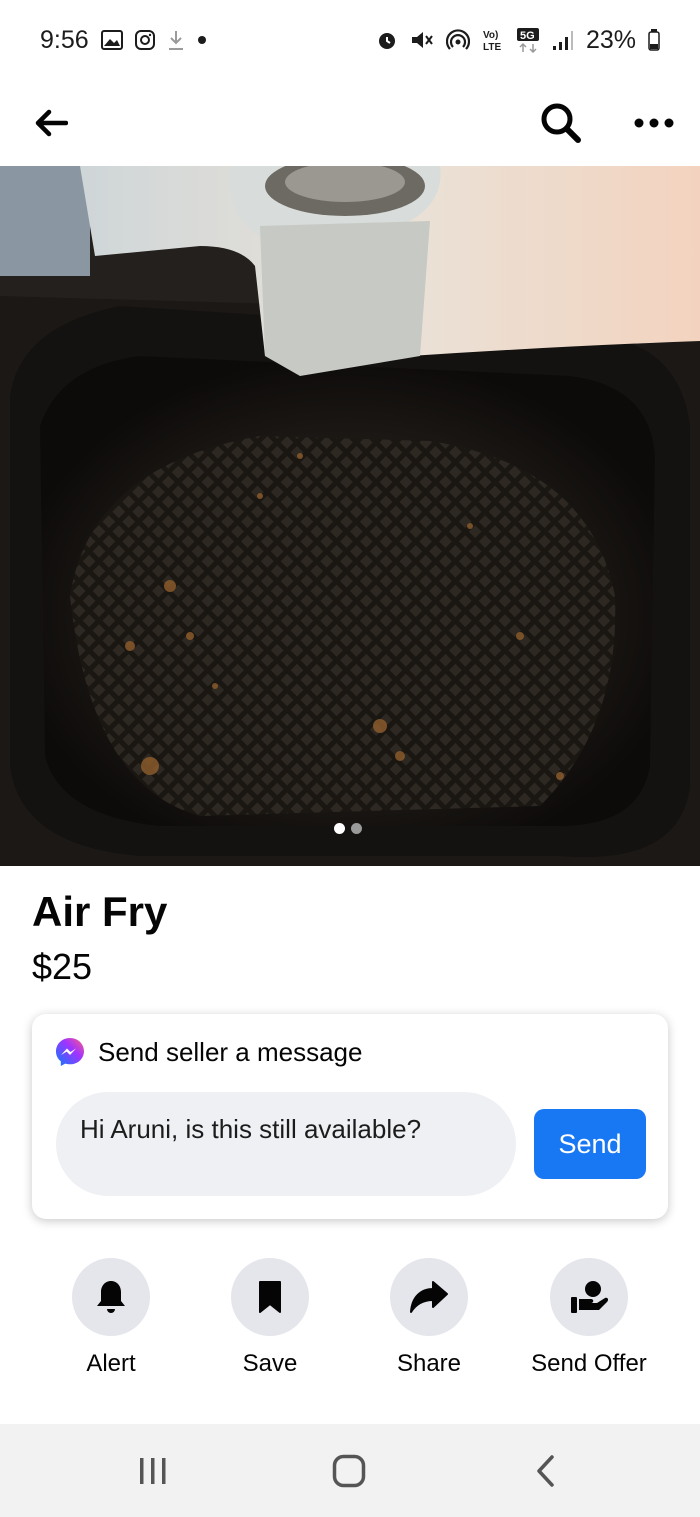  What do you see at coordinates (286, 1144) in the screenshot?
I see `message-input: Hi Aruni, is this still available?` at bounding box center [286, 1144].